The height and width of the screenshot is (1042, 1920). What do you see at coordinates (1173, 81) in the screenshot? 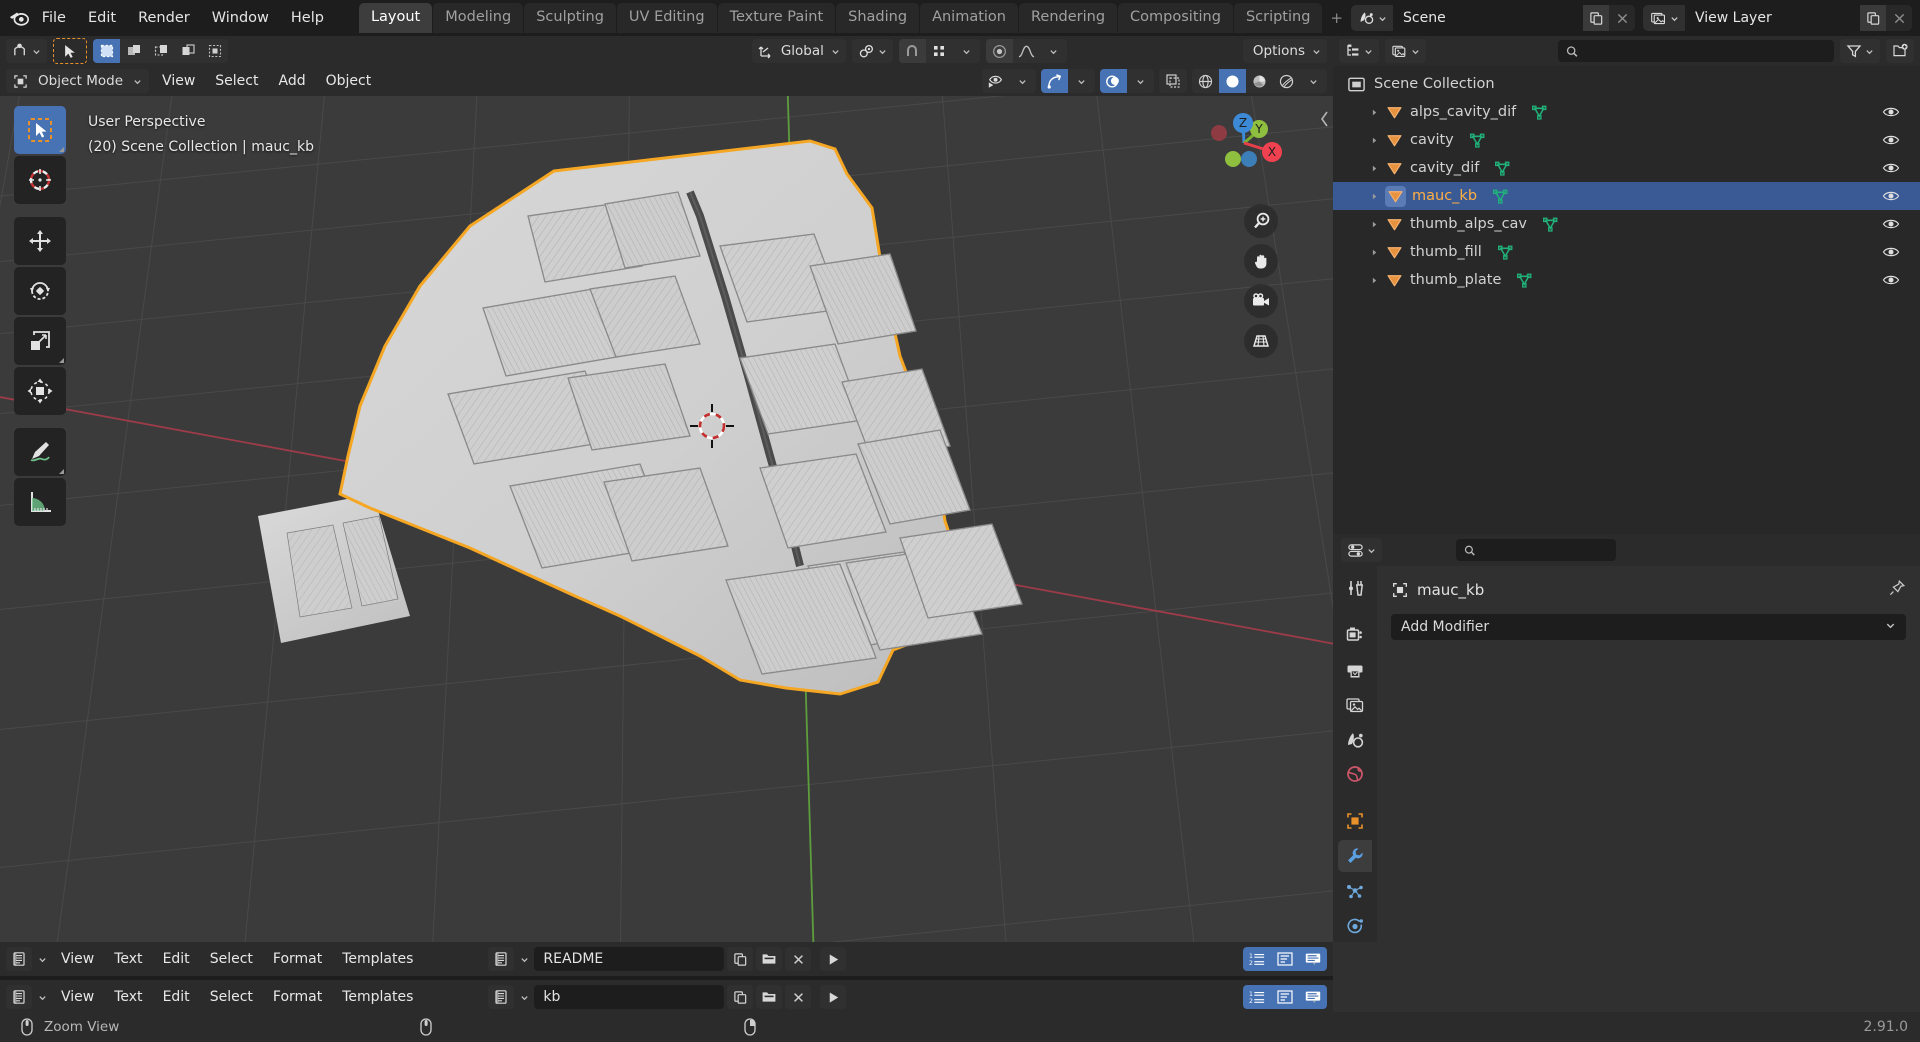
I see `toggle-xray-icon` at bounding box center [1173, 81].